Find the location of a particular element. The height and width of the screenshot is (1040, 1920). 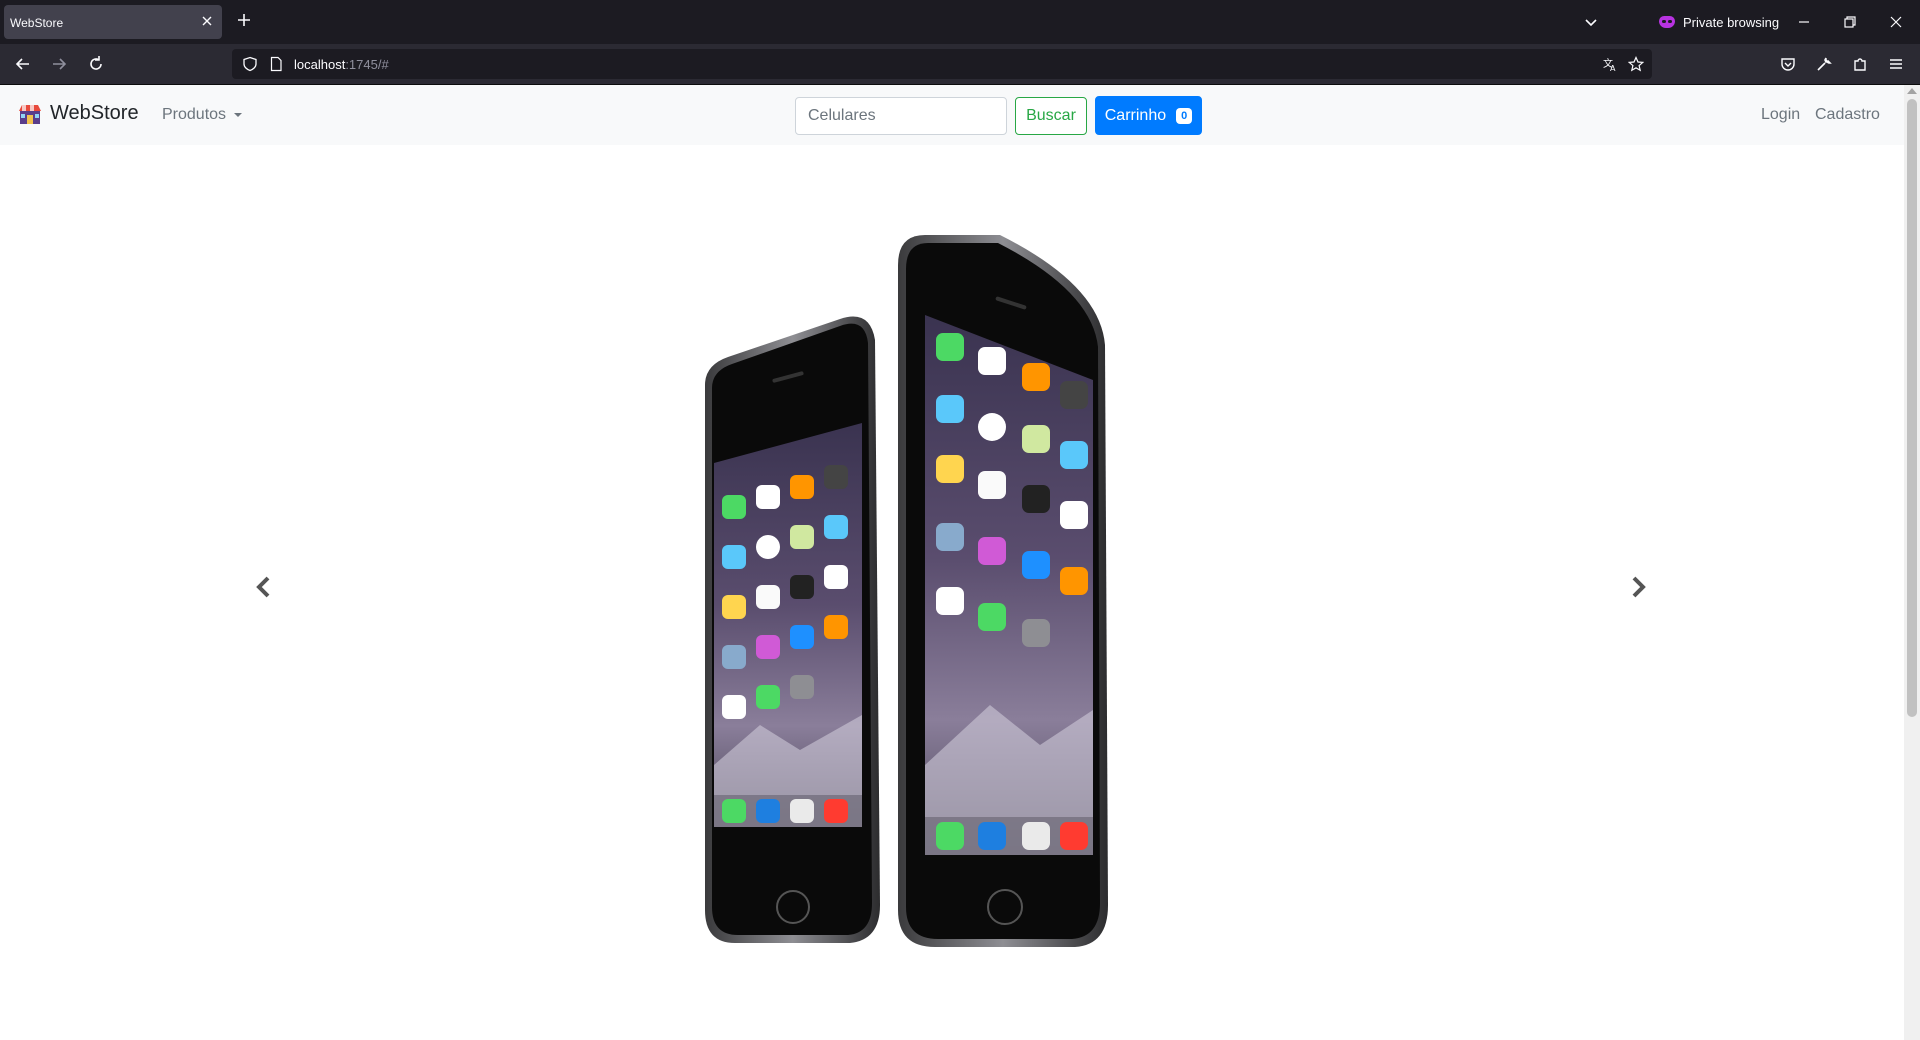

minimize-icon is located at coordinates (1804, 22).